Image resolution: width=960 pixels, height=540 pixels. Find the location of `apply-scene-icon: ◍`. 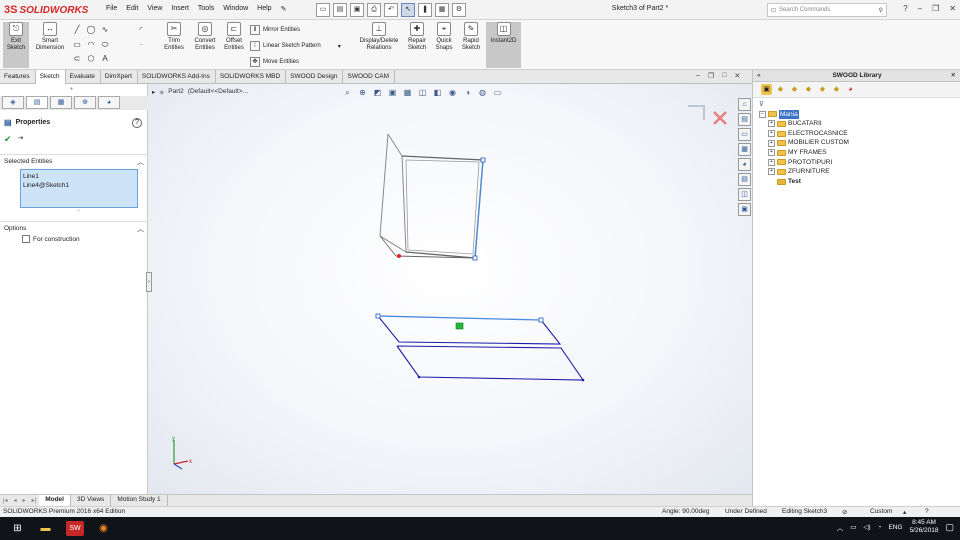

apply-scene-icon: ◍ is located at coordinates (482, 92).